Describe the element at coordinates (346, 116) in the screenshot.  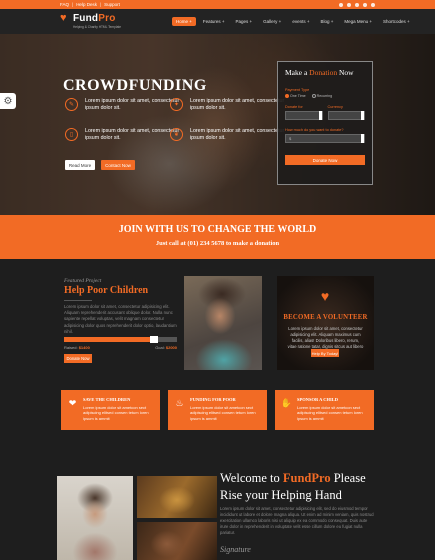
I see `currency-select` at that location.